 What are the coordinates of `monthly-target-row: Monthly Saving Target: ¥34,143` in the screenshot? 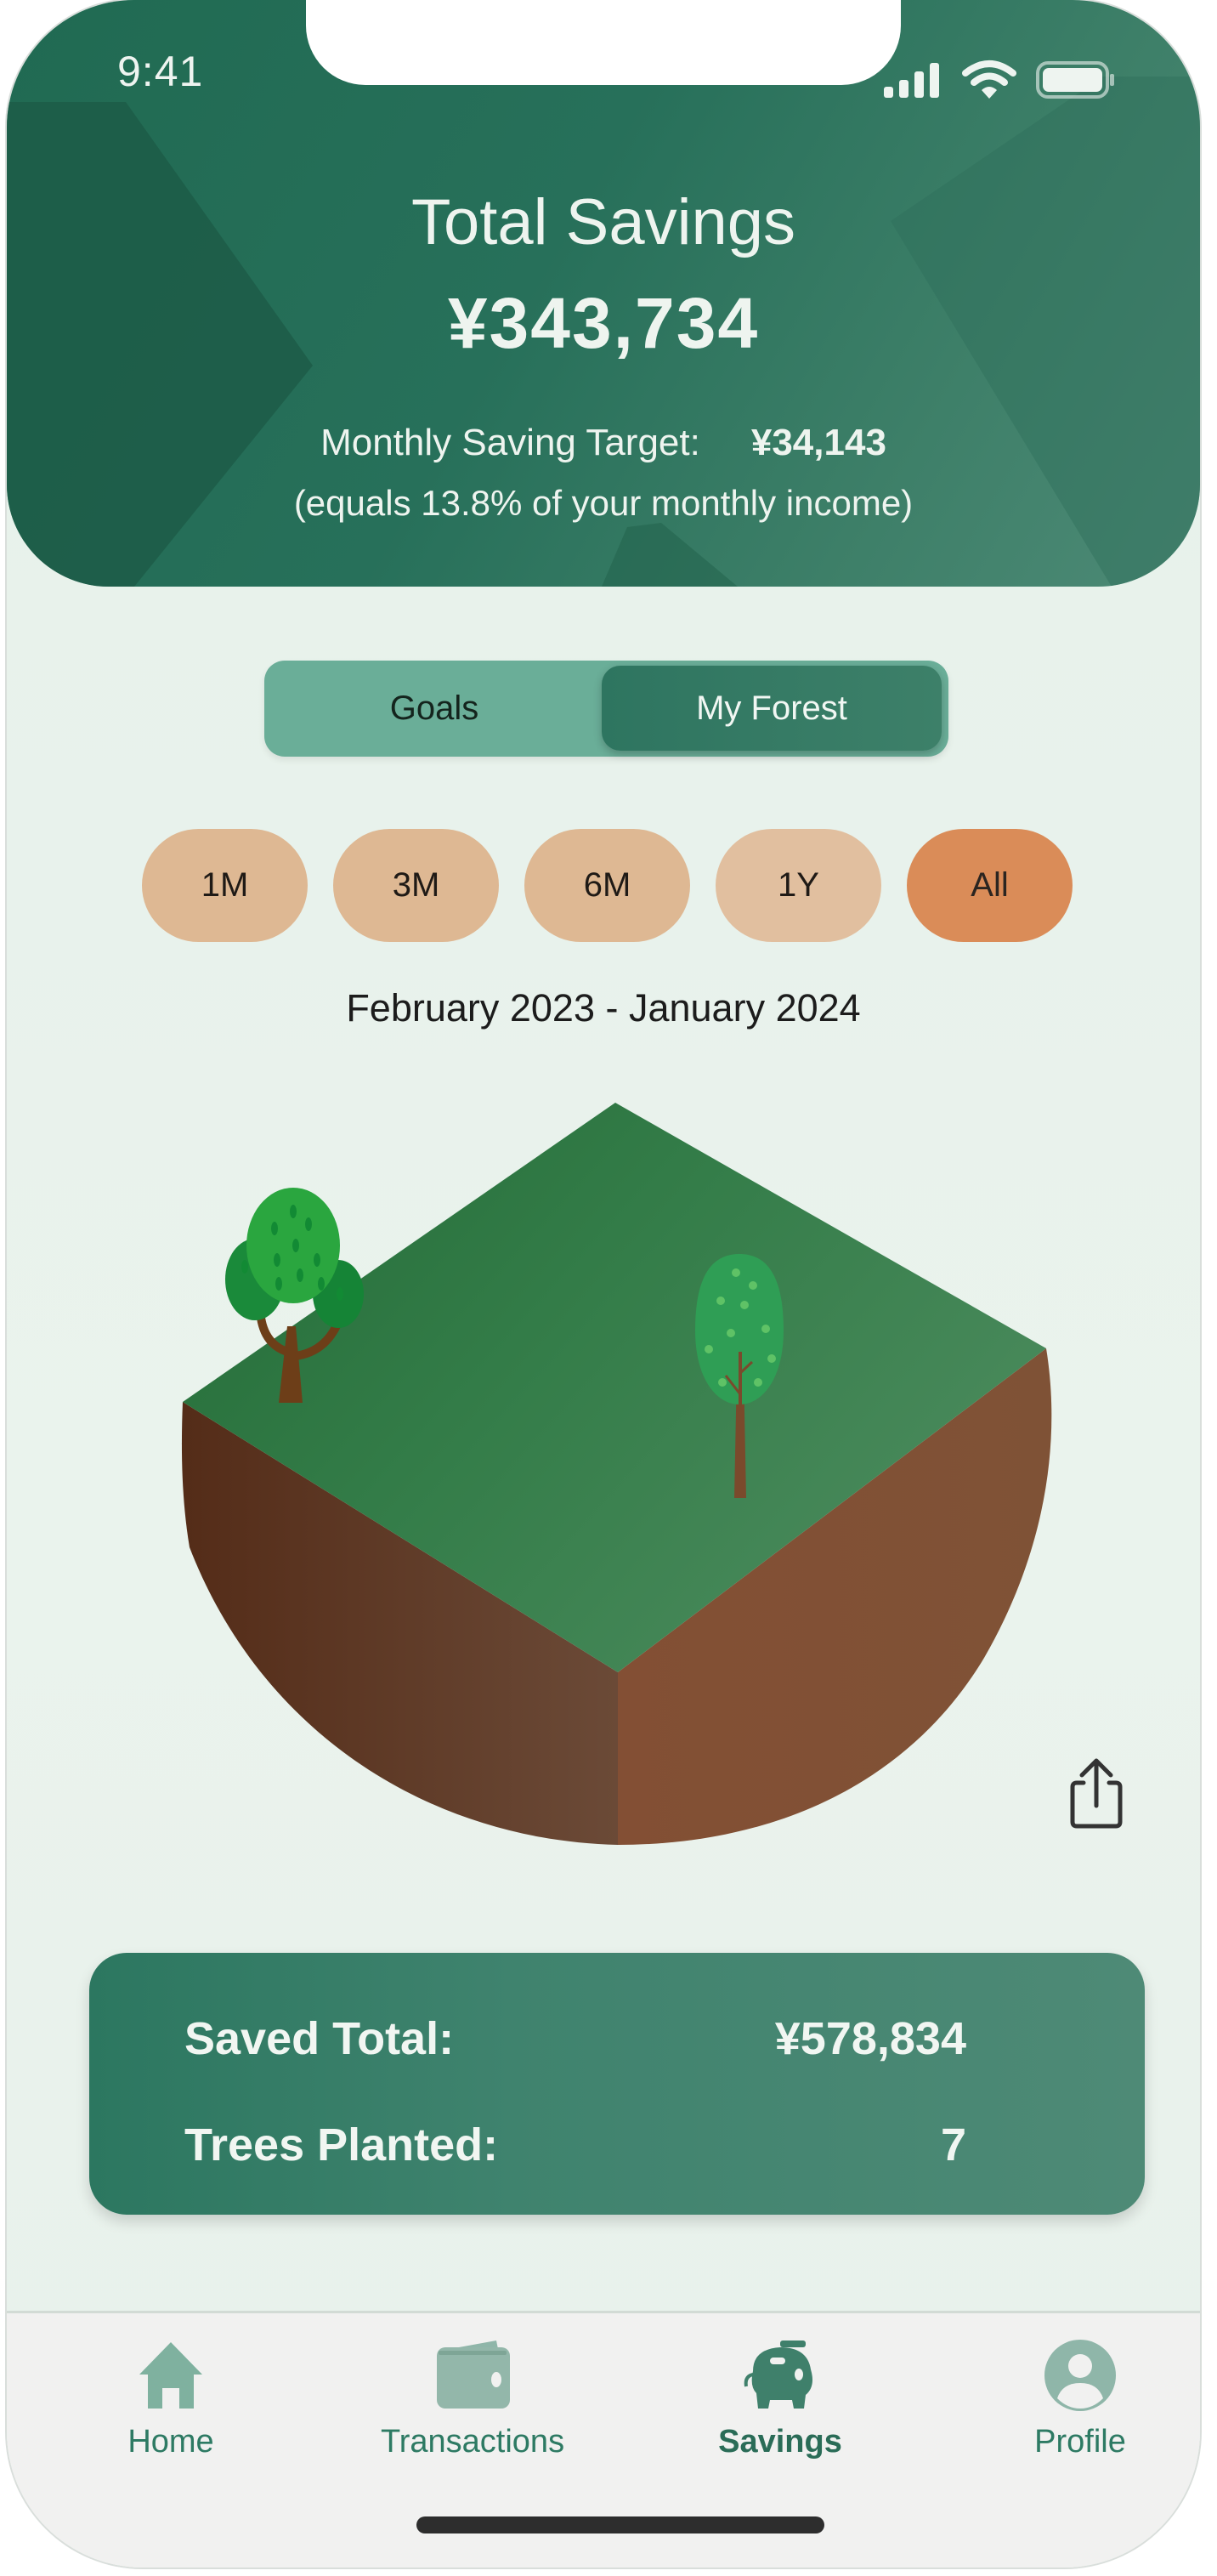 It's located at (603, 443).